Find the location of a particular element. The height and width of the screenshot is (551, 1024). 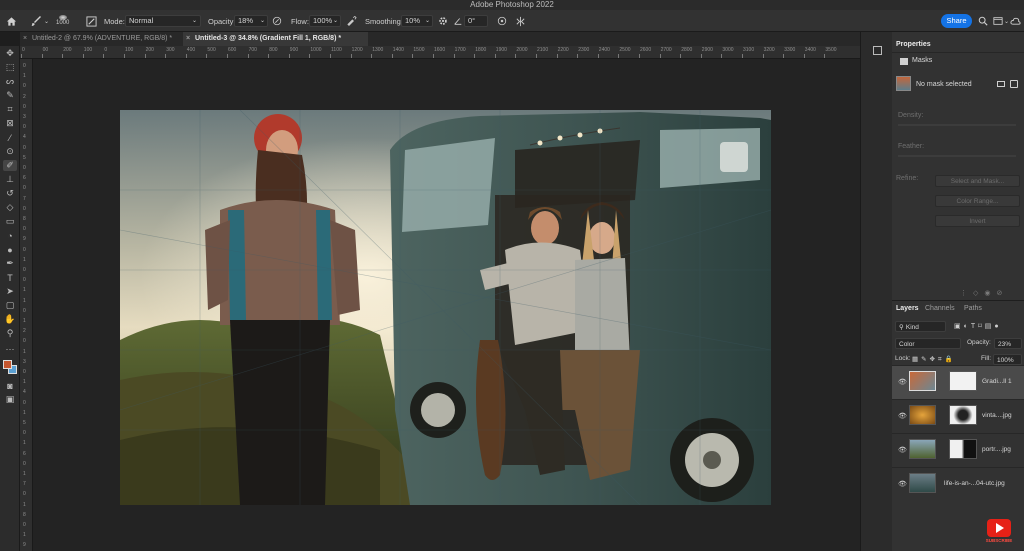

stamp-tool-icon: ⊥ is located at coordinates (10, 179).